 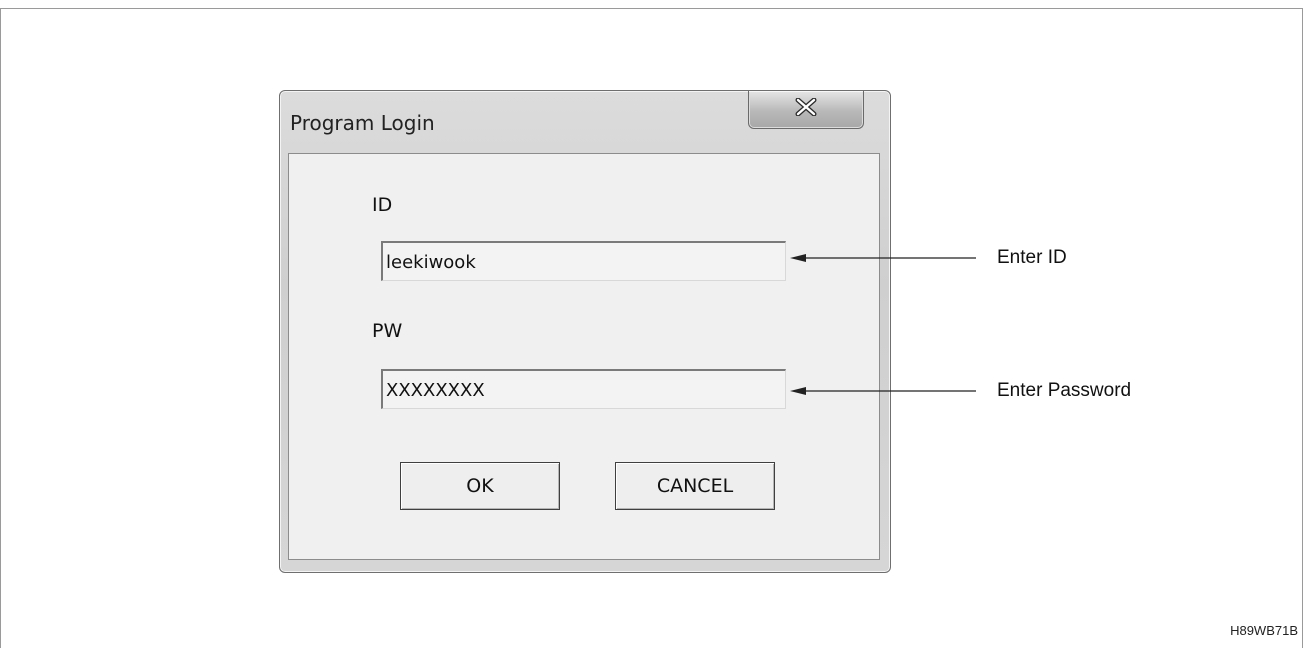 I want to click on figure-code: H89WB71B, so click(x=1264, y=630).